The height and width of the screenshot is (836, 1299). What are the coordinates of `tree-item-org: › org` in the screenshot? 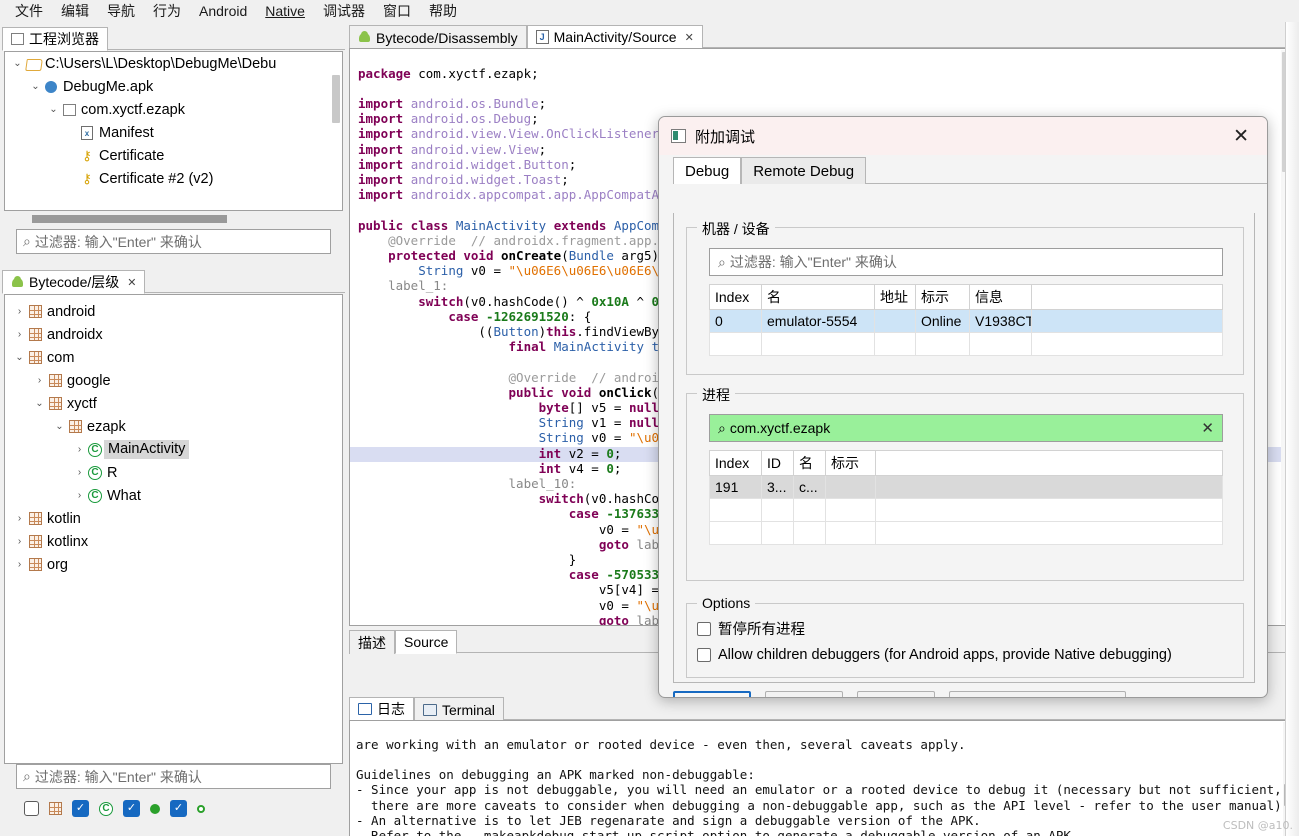 It's located at (173, 564).